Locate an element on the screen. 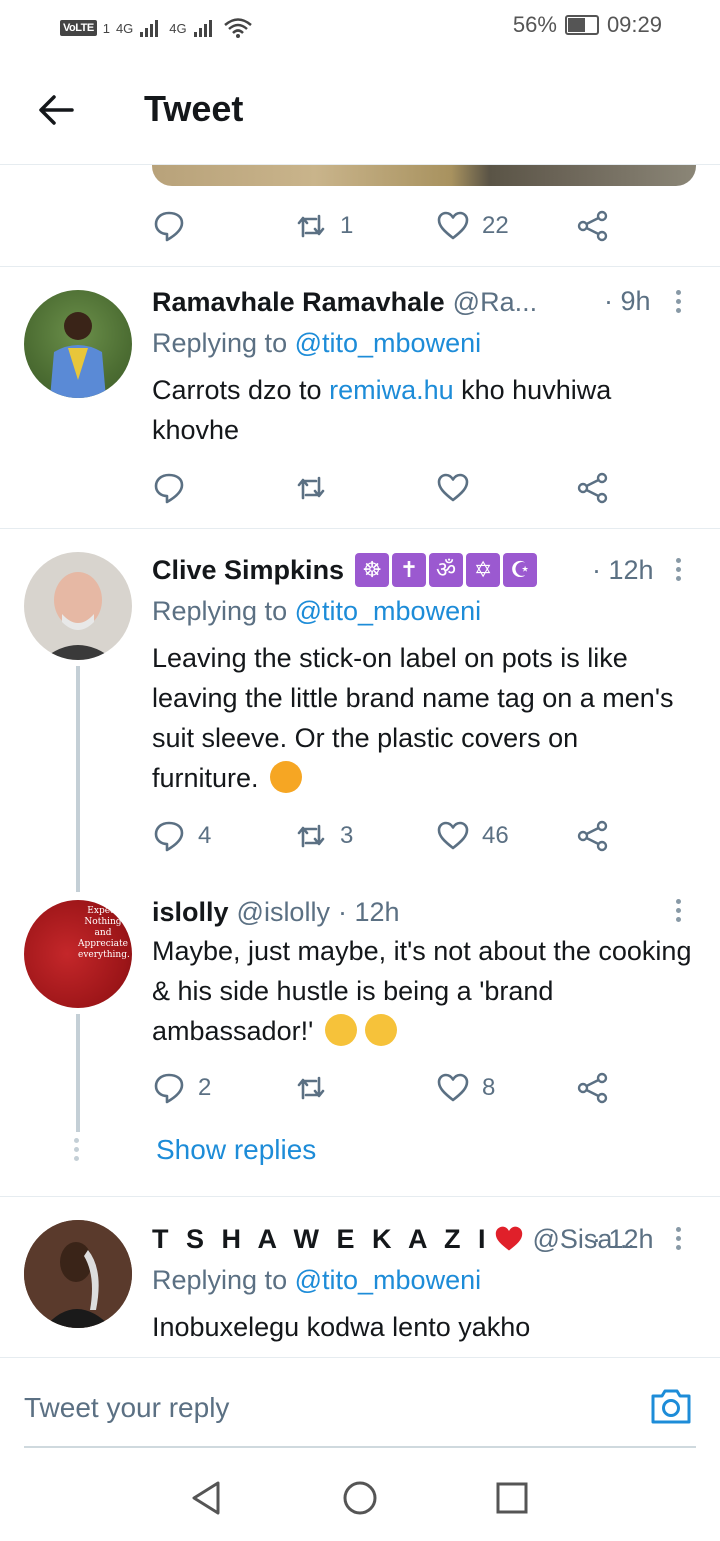 The height and width of the screenshot is (1541, 720). like-button: 8 is located at coordinates (465, 1088).